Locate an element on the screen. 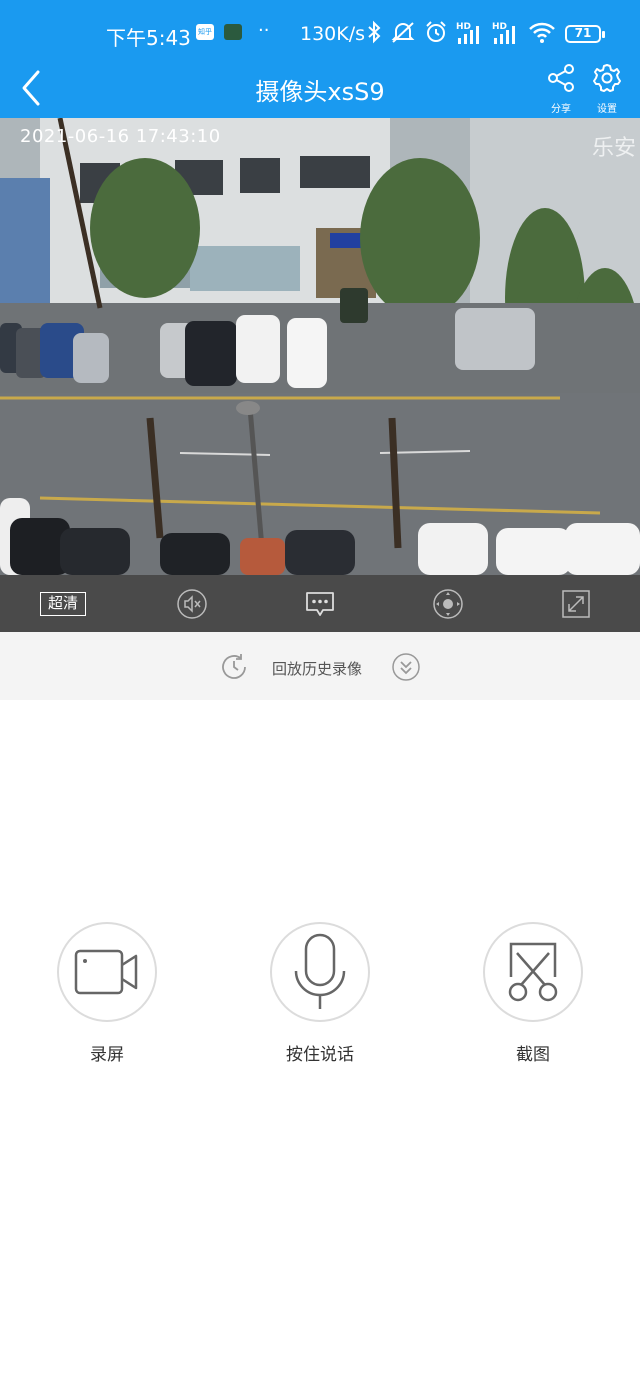  share-label: 分享 is located at coordinates (561, 109).